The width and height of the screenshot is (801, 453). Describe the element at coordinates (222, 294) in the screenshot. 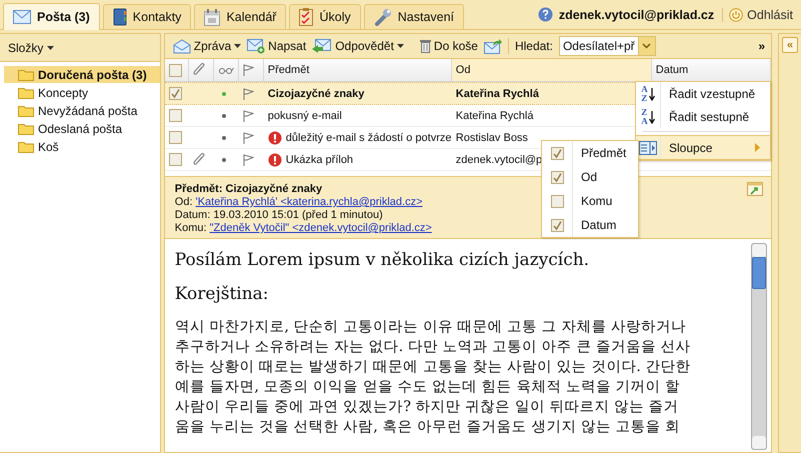

I see `body-paragraph: Korejština:` at that location.